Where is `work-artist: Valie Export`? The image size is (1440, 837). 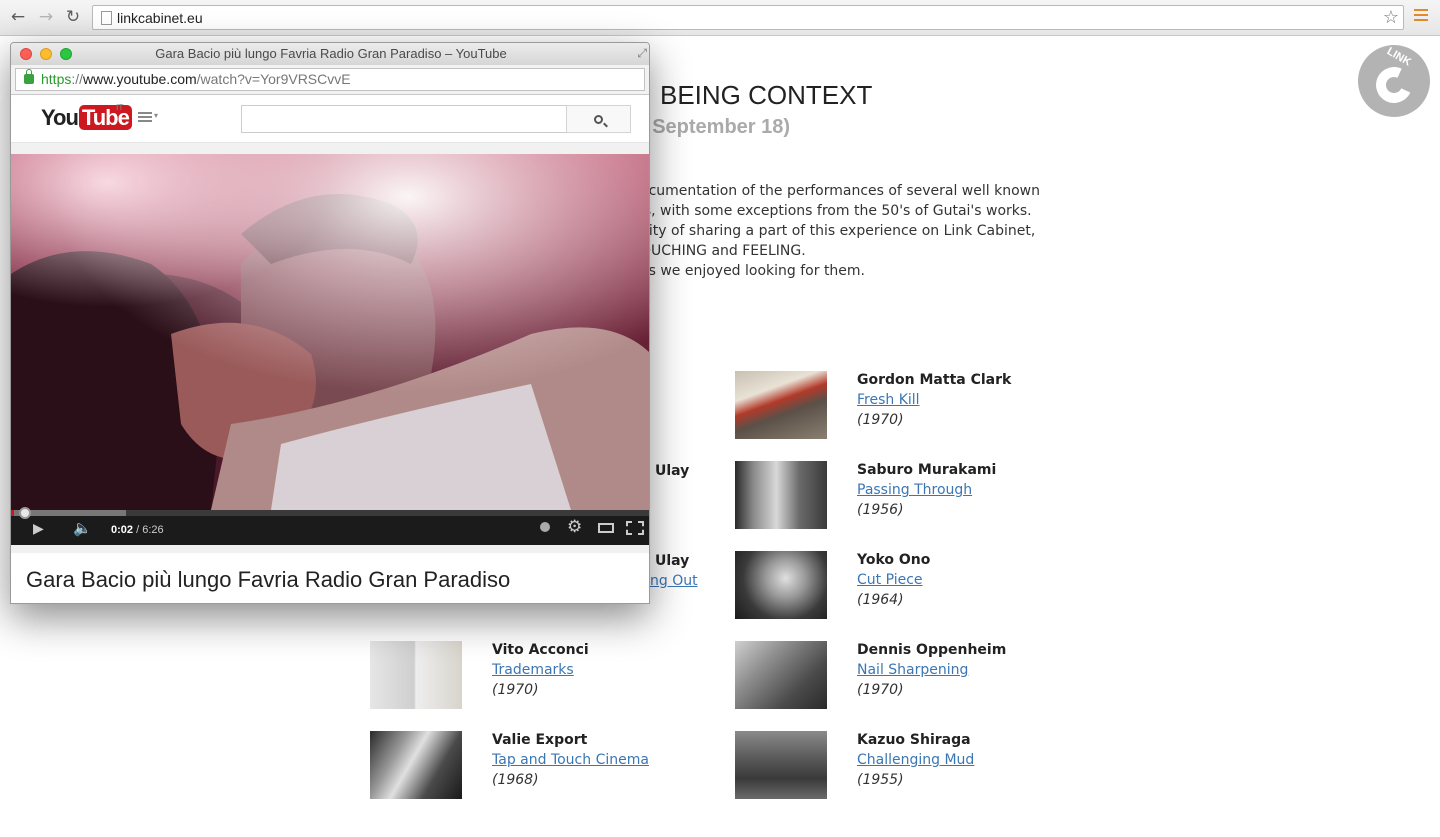 work-artist: Valie Export is located at coordinates (540, 740).